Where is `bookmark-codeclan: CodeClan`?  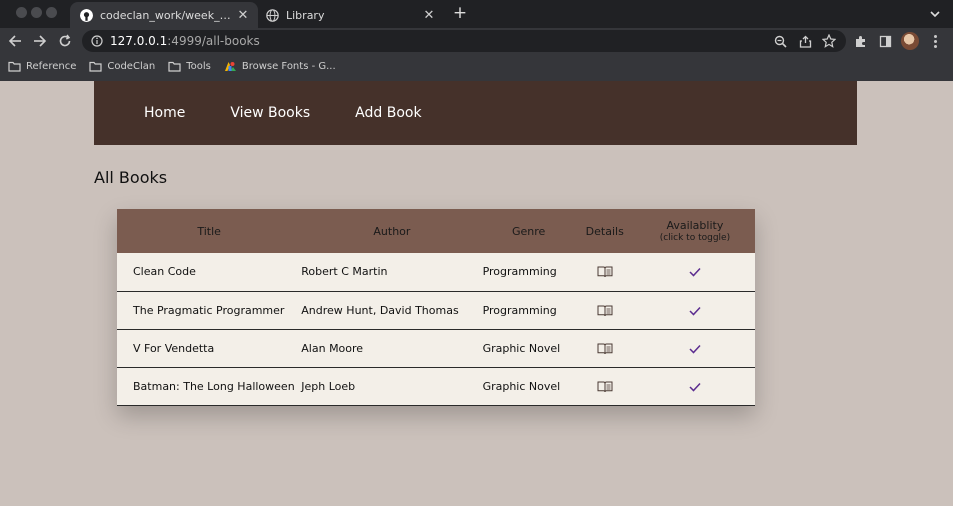
bookmark-codeclan: CodeClan is located at coordinates (122, 66).